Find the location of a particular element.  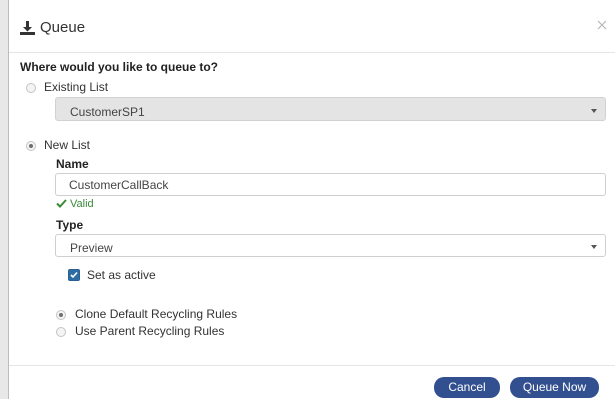

type-select: Preview is located at coordinates (330, 245).